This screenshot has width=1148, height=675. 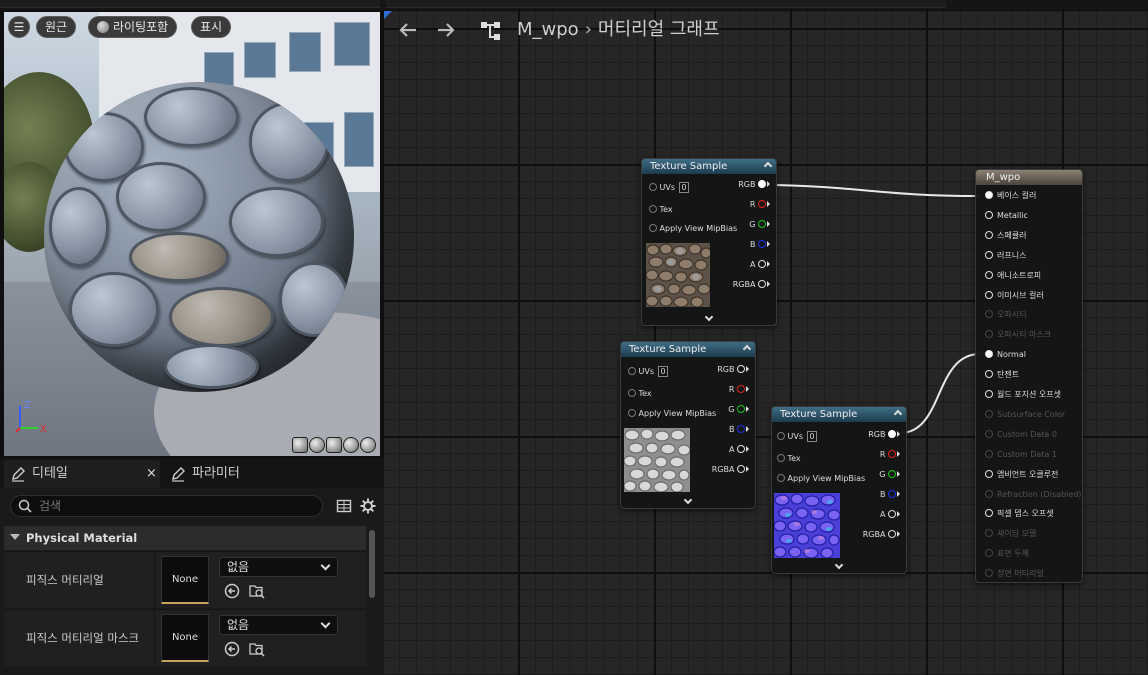 I want to click on plane-shape-icon, so click(x=334, y=445).